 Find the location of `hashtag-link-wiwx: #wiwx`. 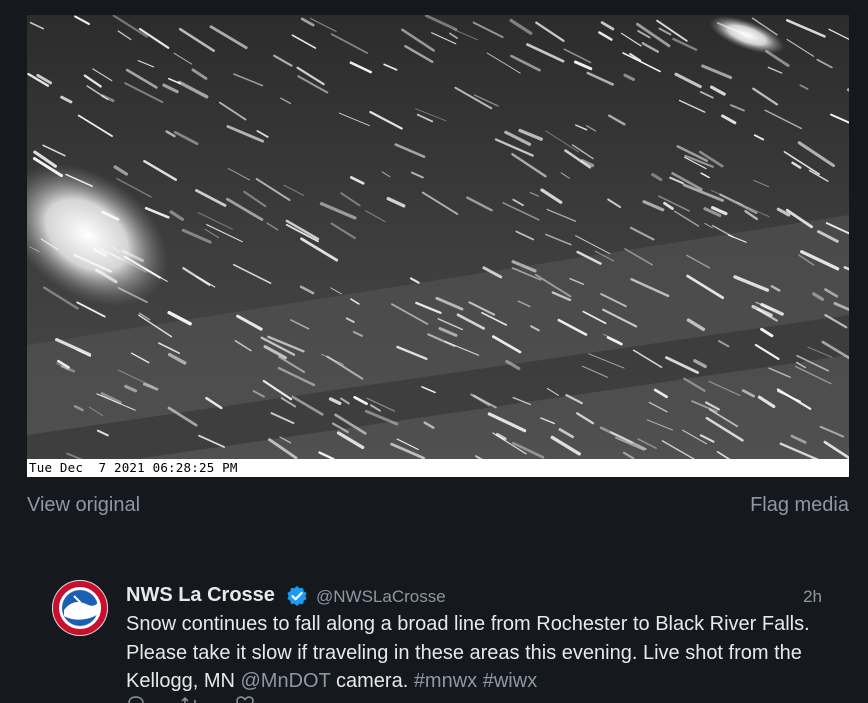

hashtag-link-wiwx: #wiwx is located at coordinates (510, 681).